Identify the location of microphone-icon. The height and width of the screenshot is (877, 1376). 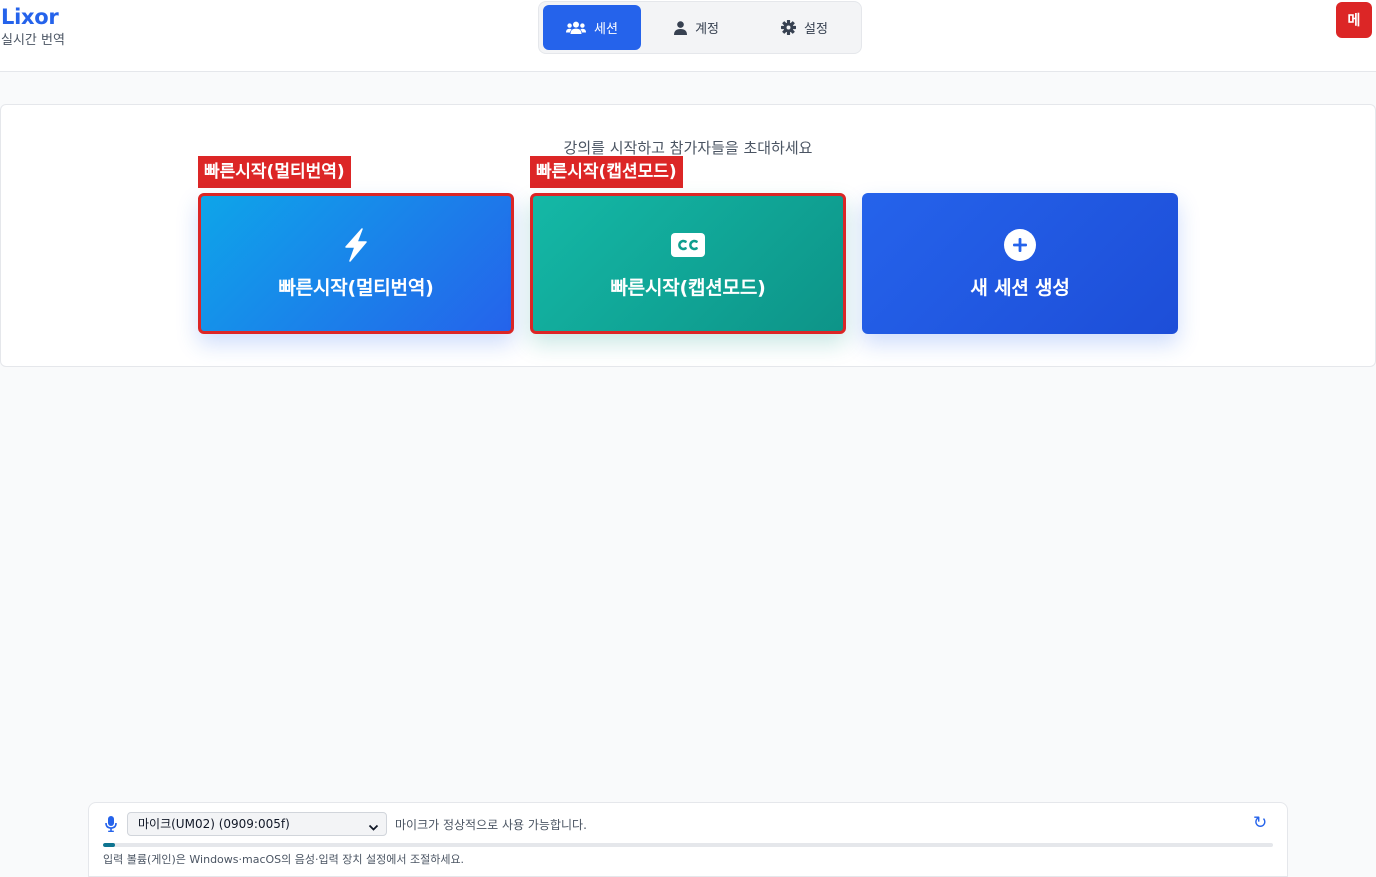
(111, 826).